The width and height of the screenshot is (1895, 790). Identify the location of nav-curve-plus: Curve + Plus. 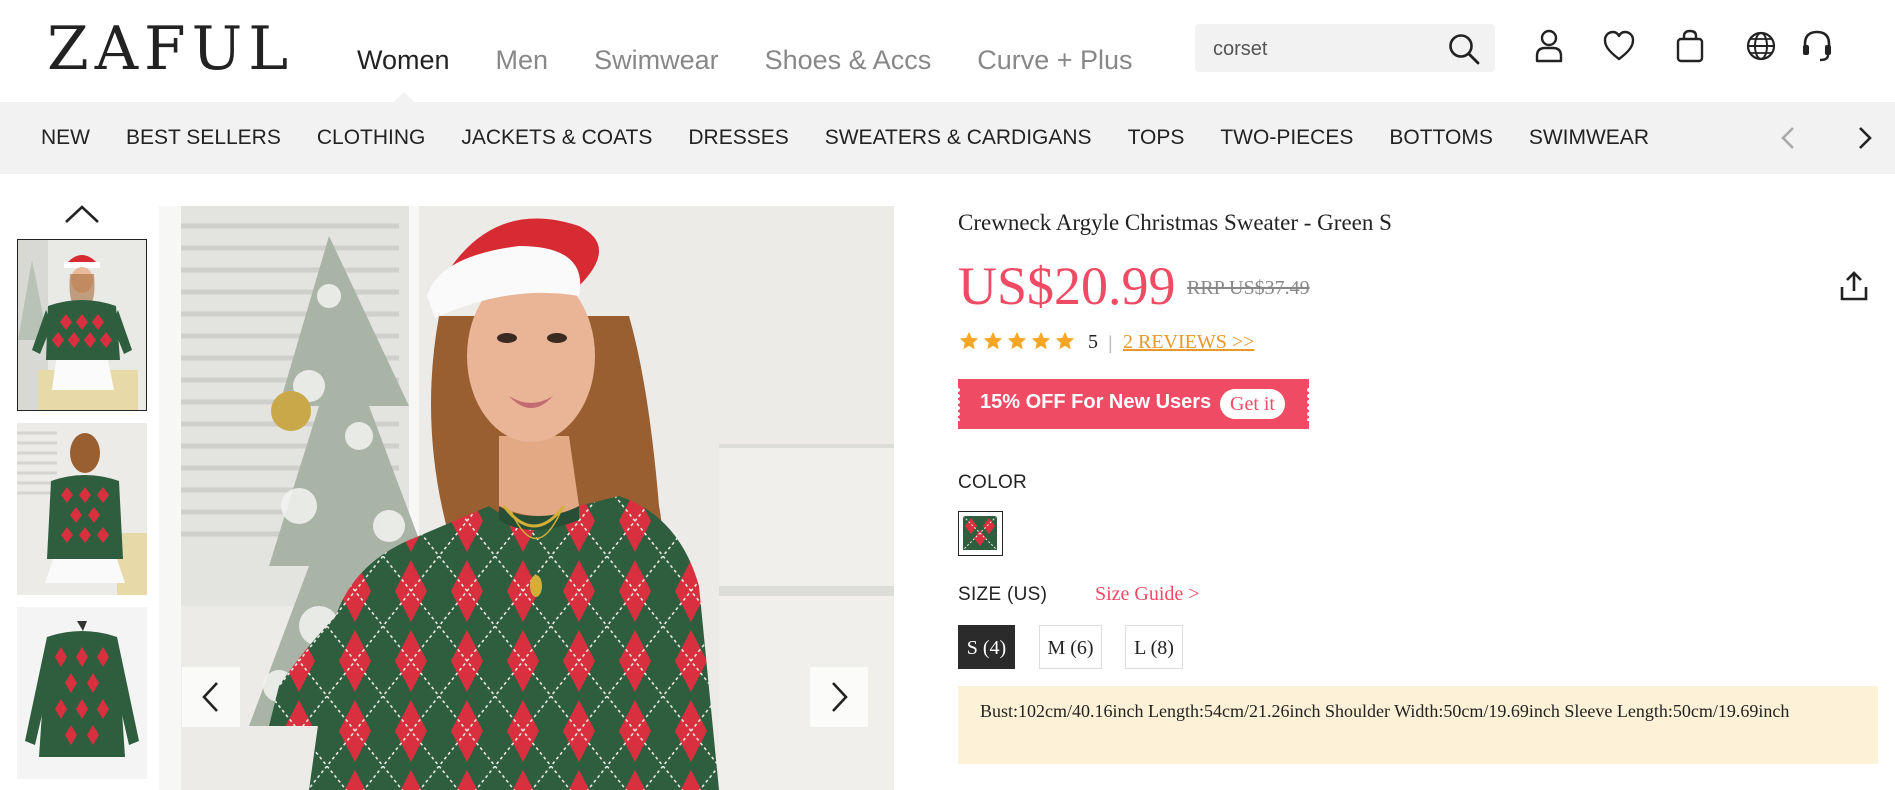
(1054, 60).